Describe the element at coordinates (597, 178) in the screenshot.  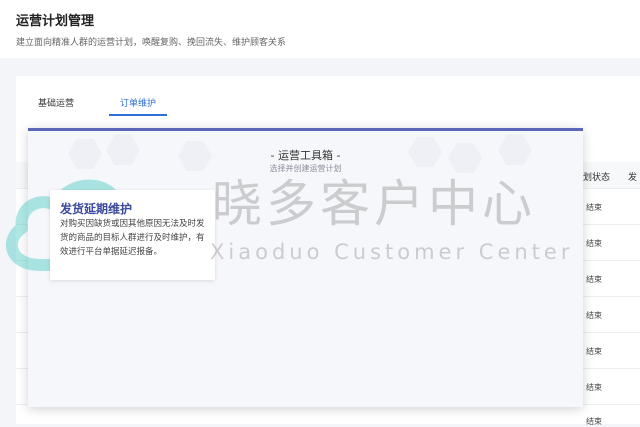
I see `column-header-status: 划状态` at that location.